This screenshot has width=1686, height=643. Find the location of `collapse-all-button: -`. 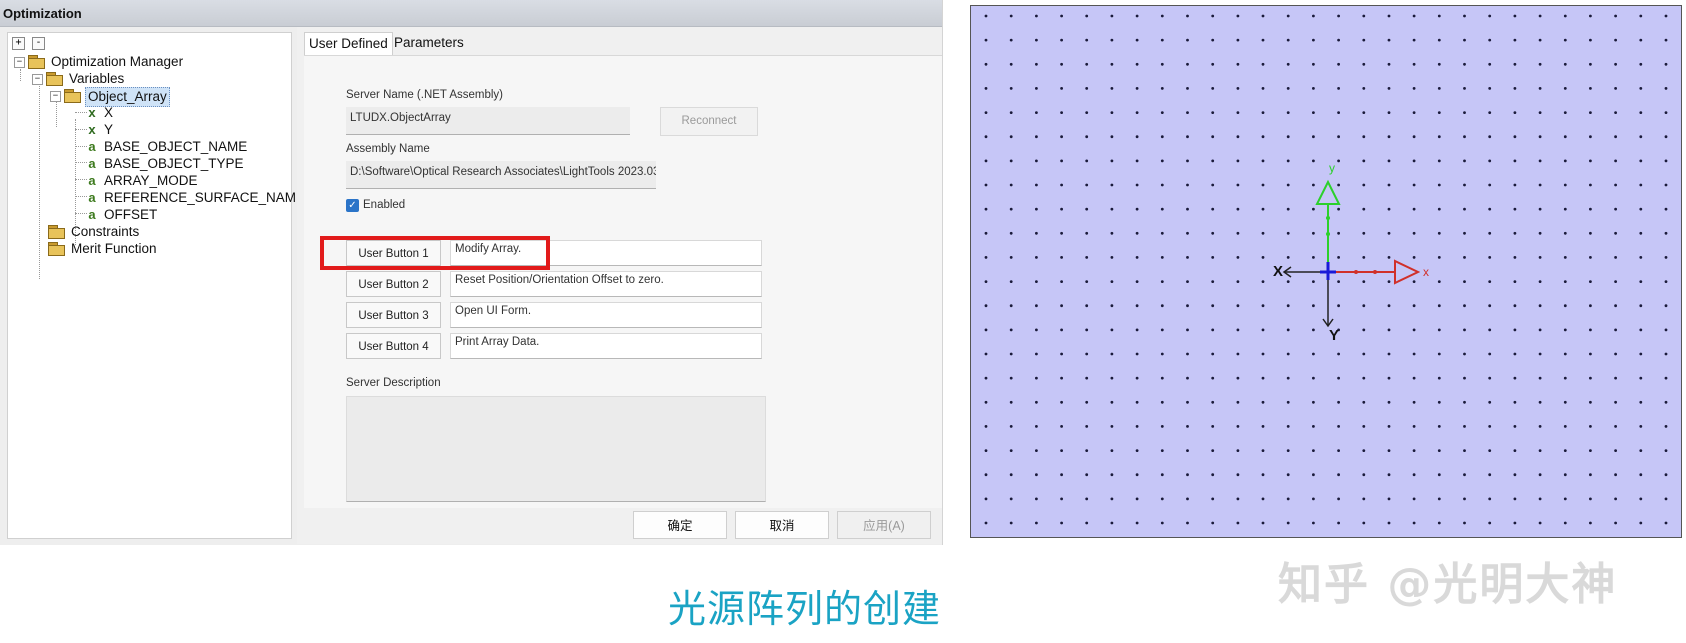

collapse-all-button: - is located at coordinates (38, 43).